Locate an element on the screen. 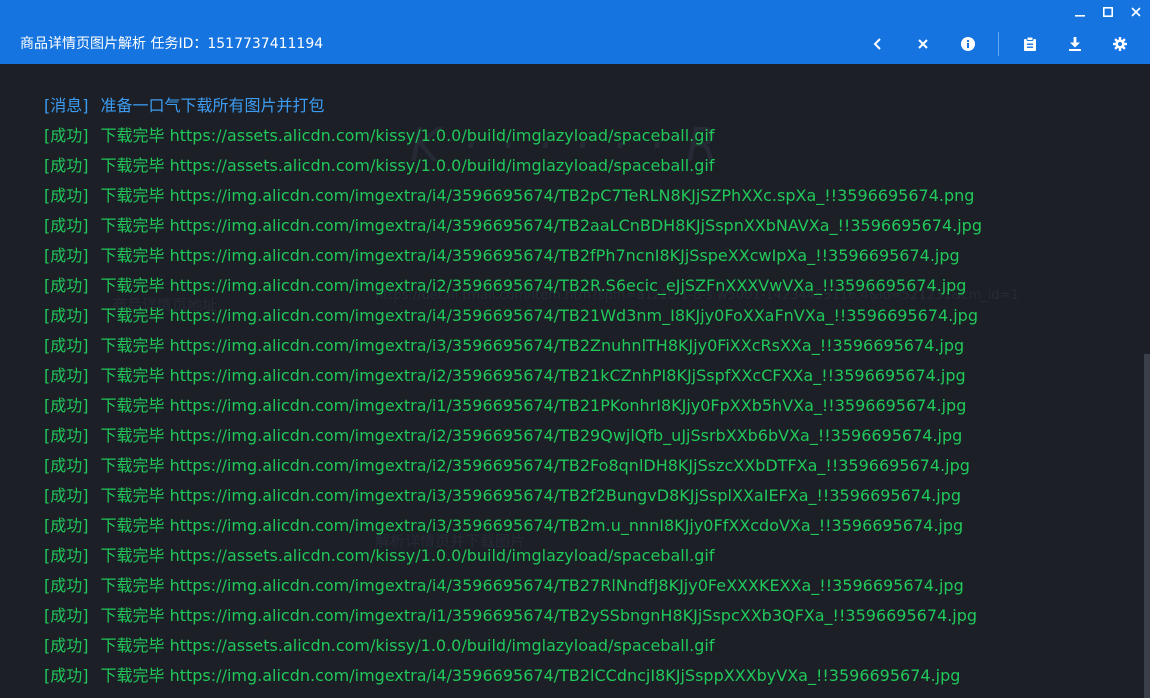 This screenshot has width=1150, height=698. maximize-icon is located at coordinates (1108, 12).